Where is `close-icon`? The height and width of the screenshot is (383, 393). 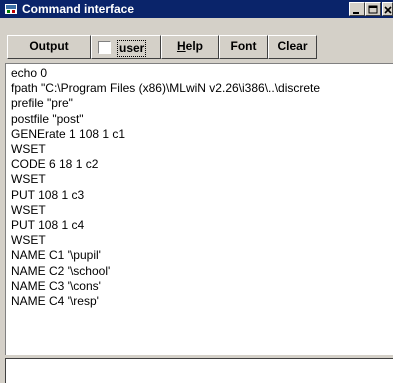 close-icon is located at coordinates (388, 10).